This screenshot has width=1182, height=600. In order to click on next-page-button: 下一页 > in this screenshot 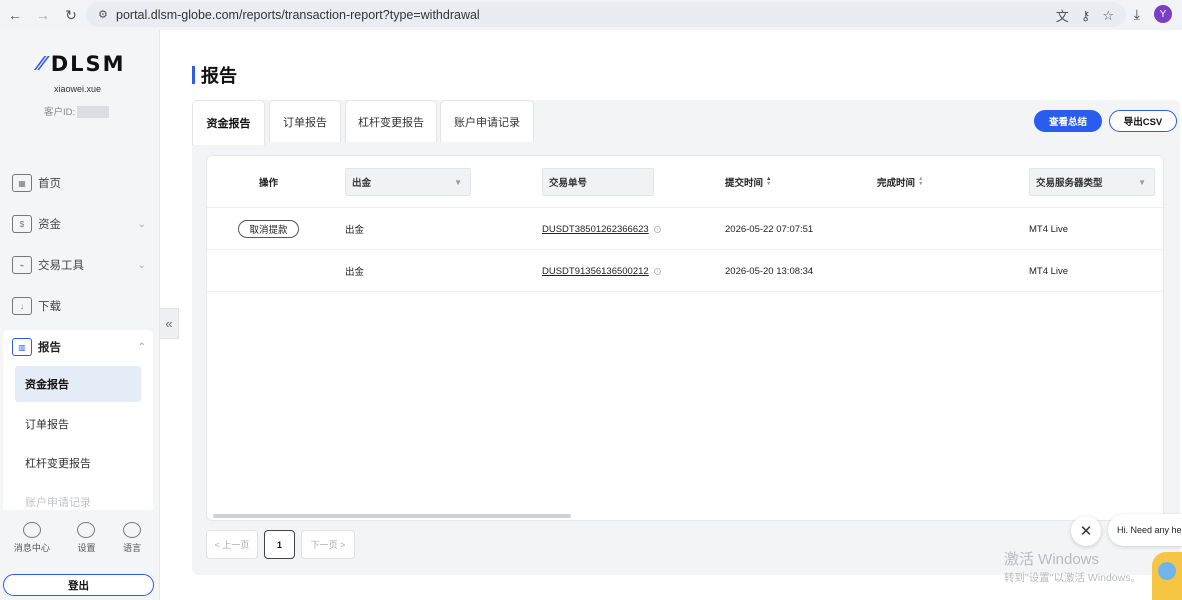, I will do `click(328, 544)`.